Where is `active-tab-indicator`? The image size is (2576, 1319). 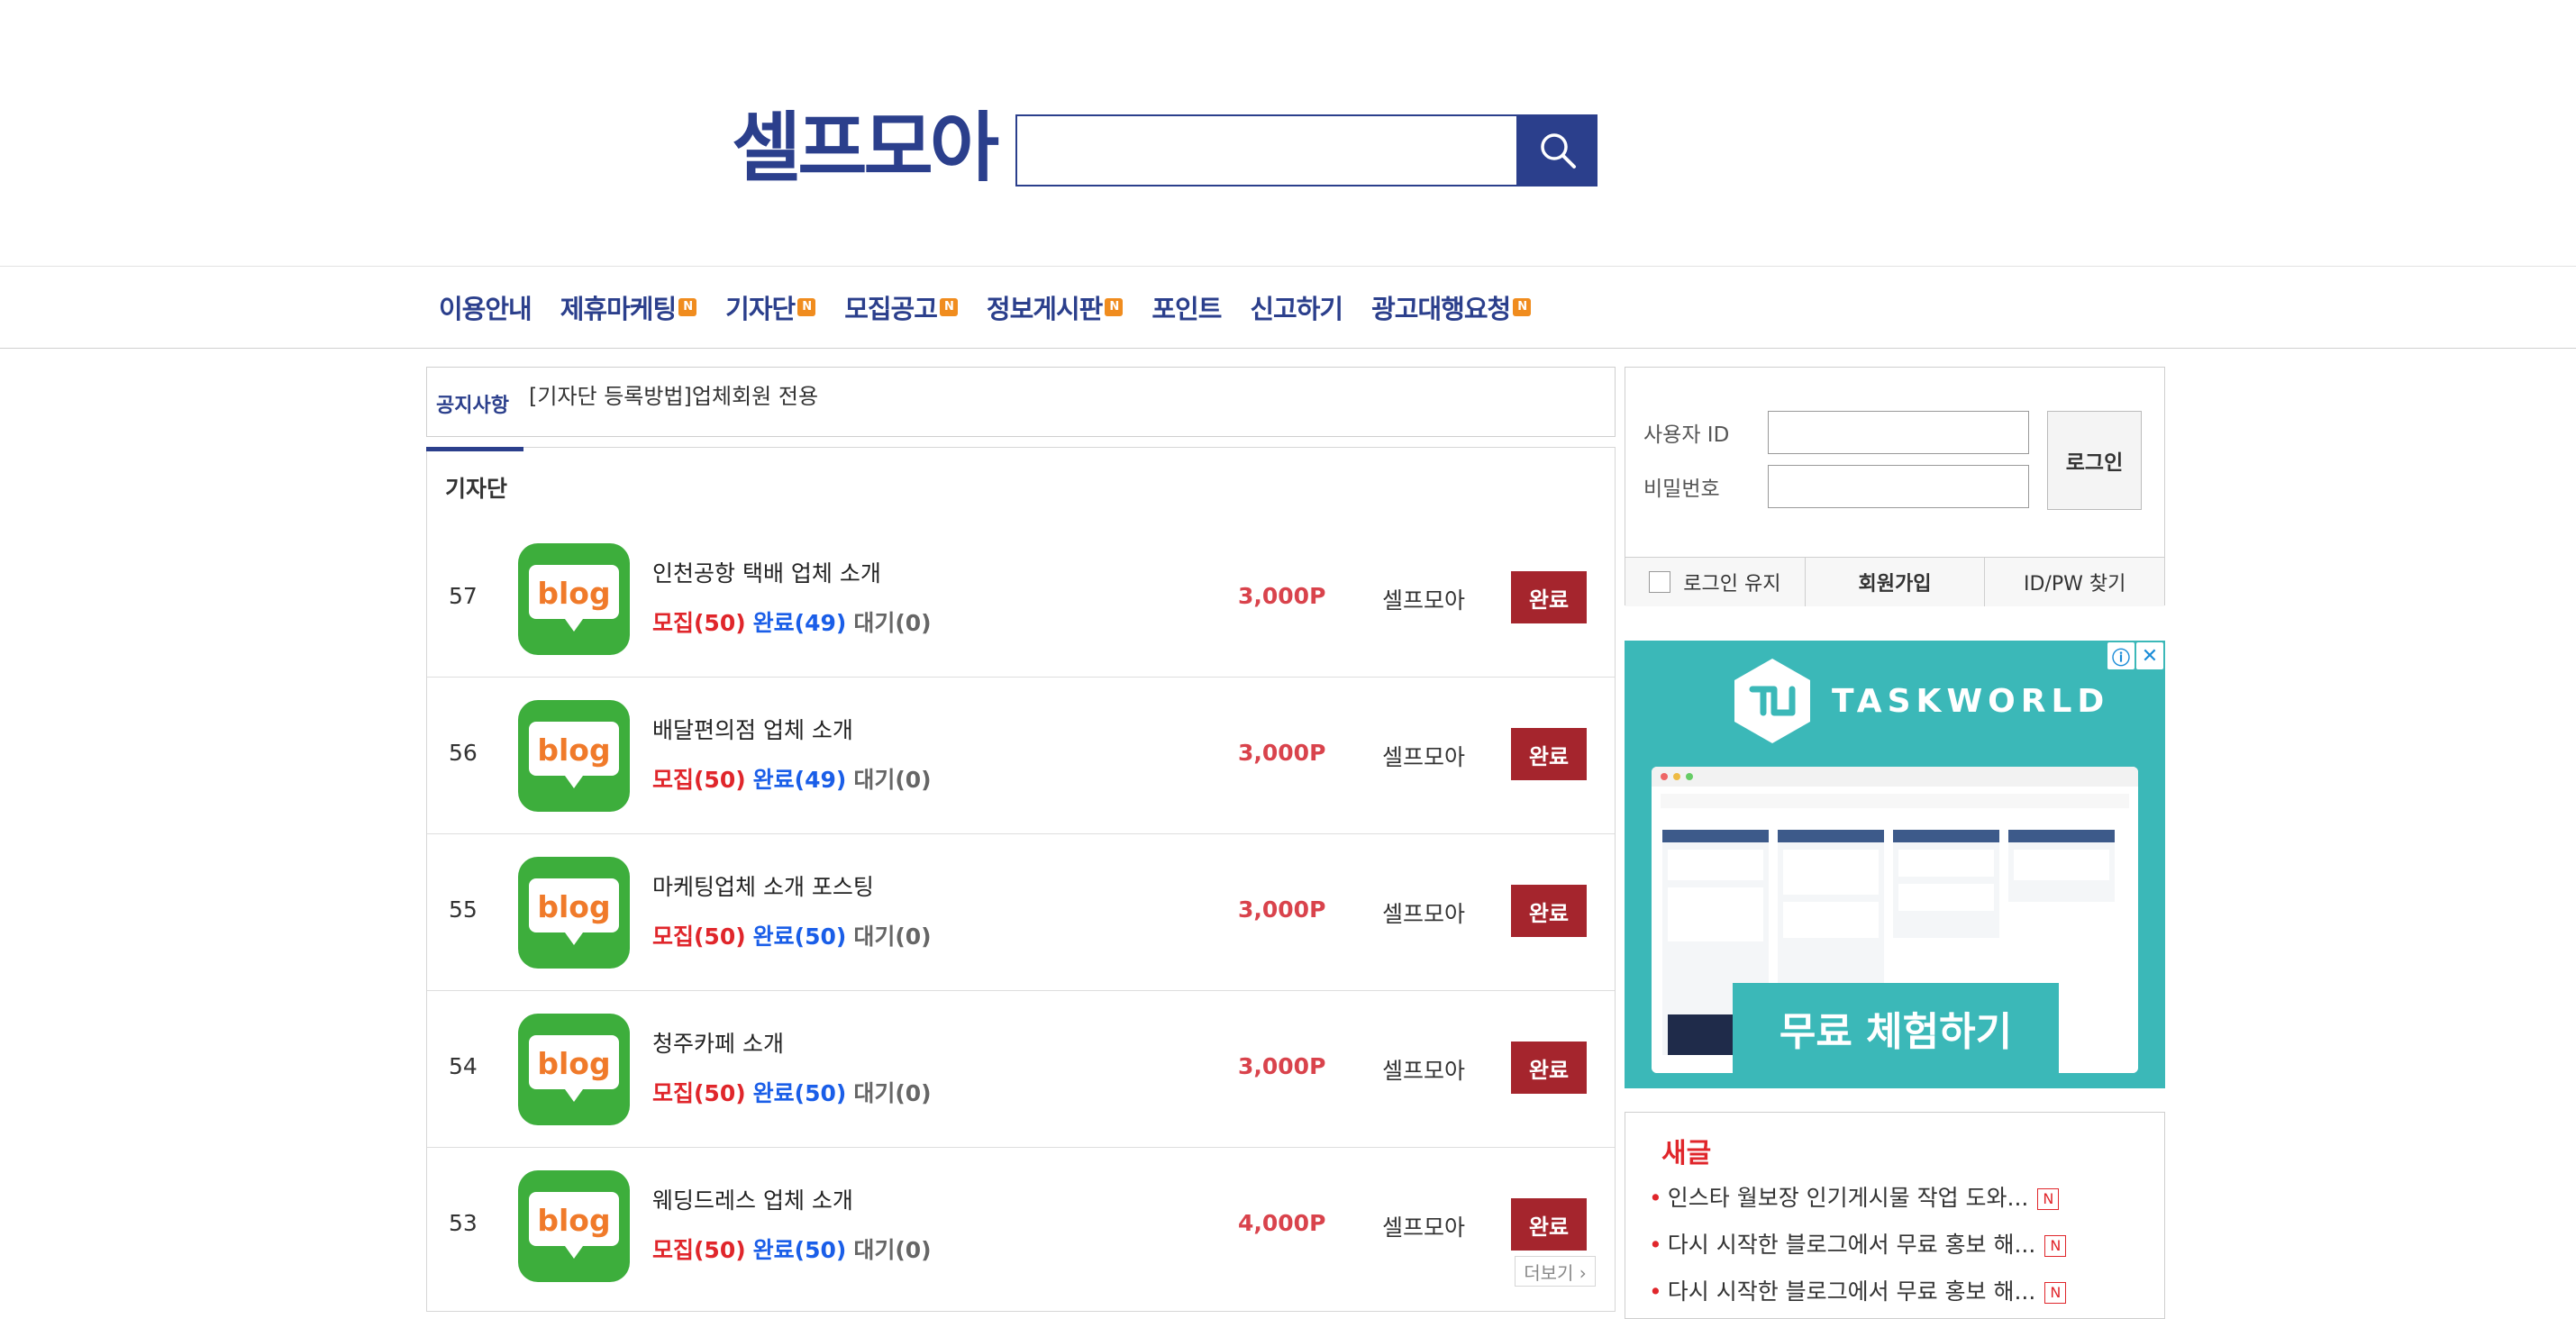 active-tab-indicator is located at coordinates (474, 449).